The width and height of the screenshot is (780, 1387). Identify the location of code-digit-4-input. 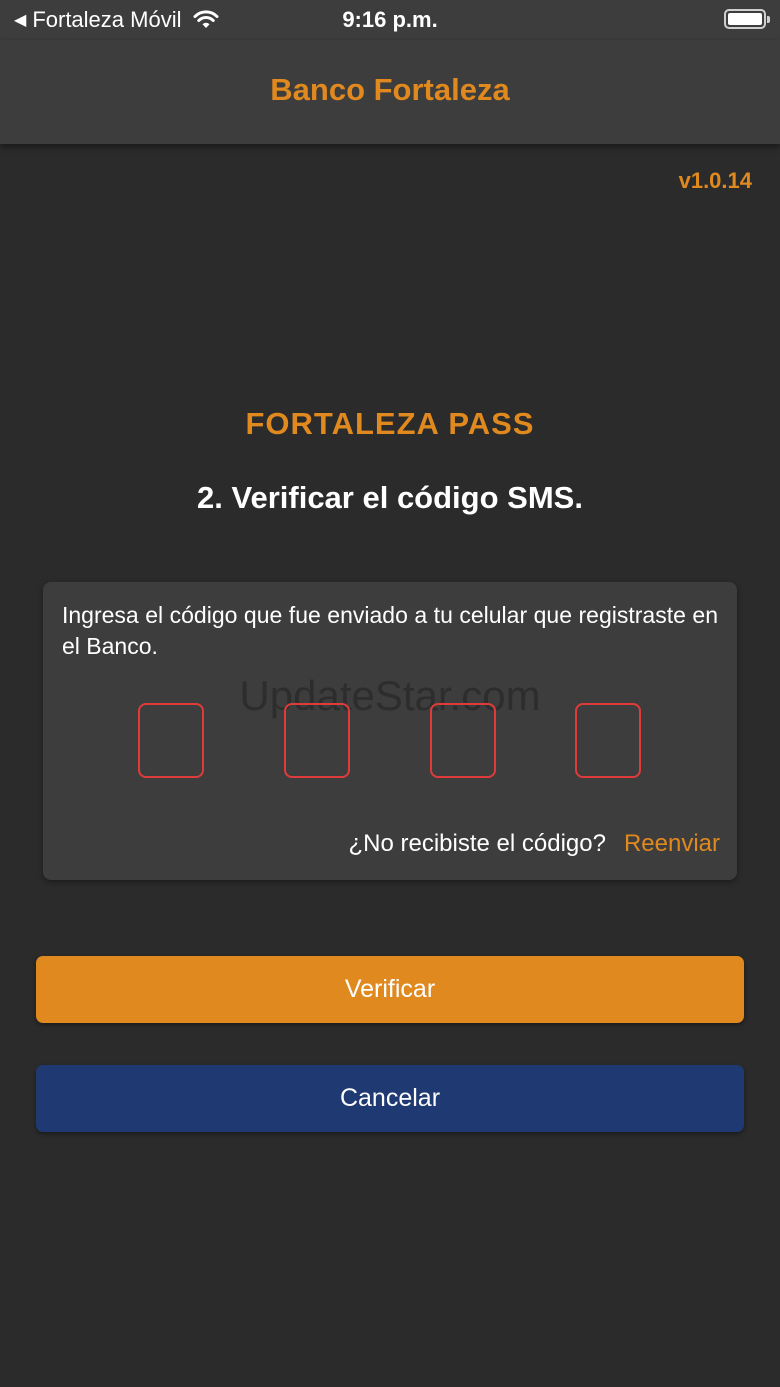
(608, 740).